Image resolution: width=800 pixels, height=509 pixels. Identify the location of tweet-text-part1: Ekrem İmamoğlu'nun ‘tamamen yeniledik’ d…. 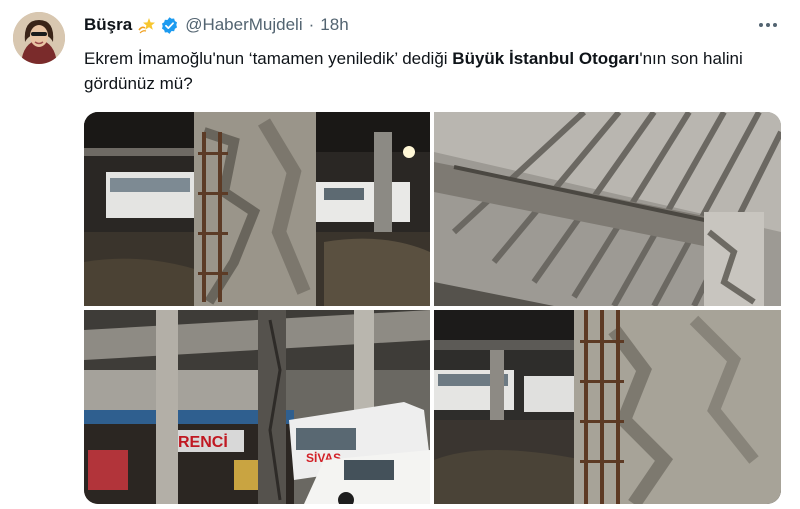
(268, 58).